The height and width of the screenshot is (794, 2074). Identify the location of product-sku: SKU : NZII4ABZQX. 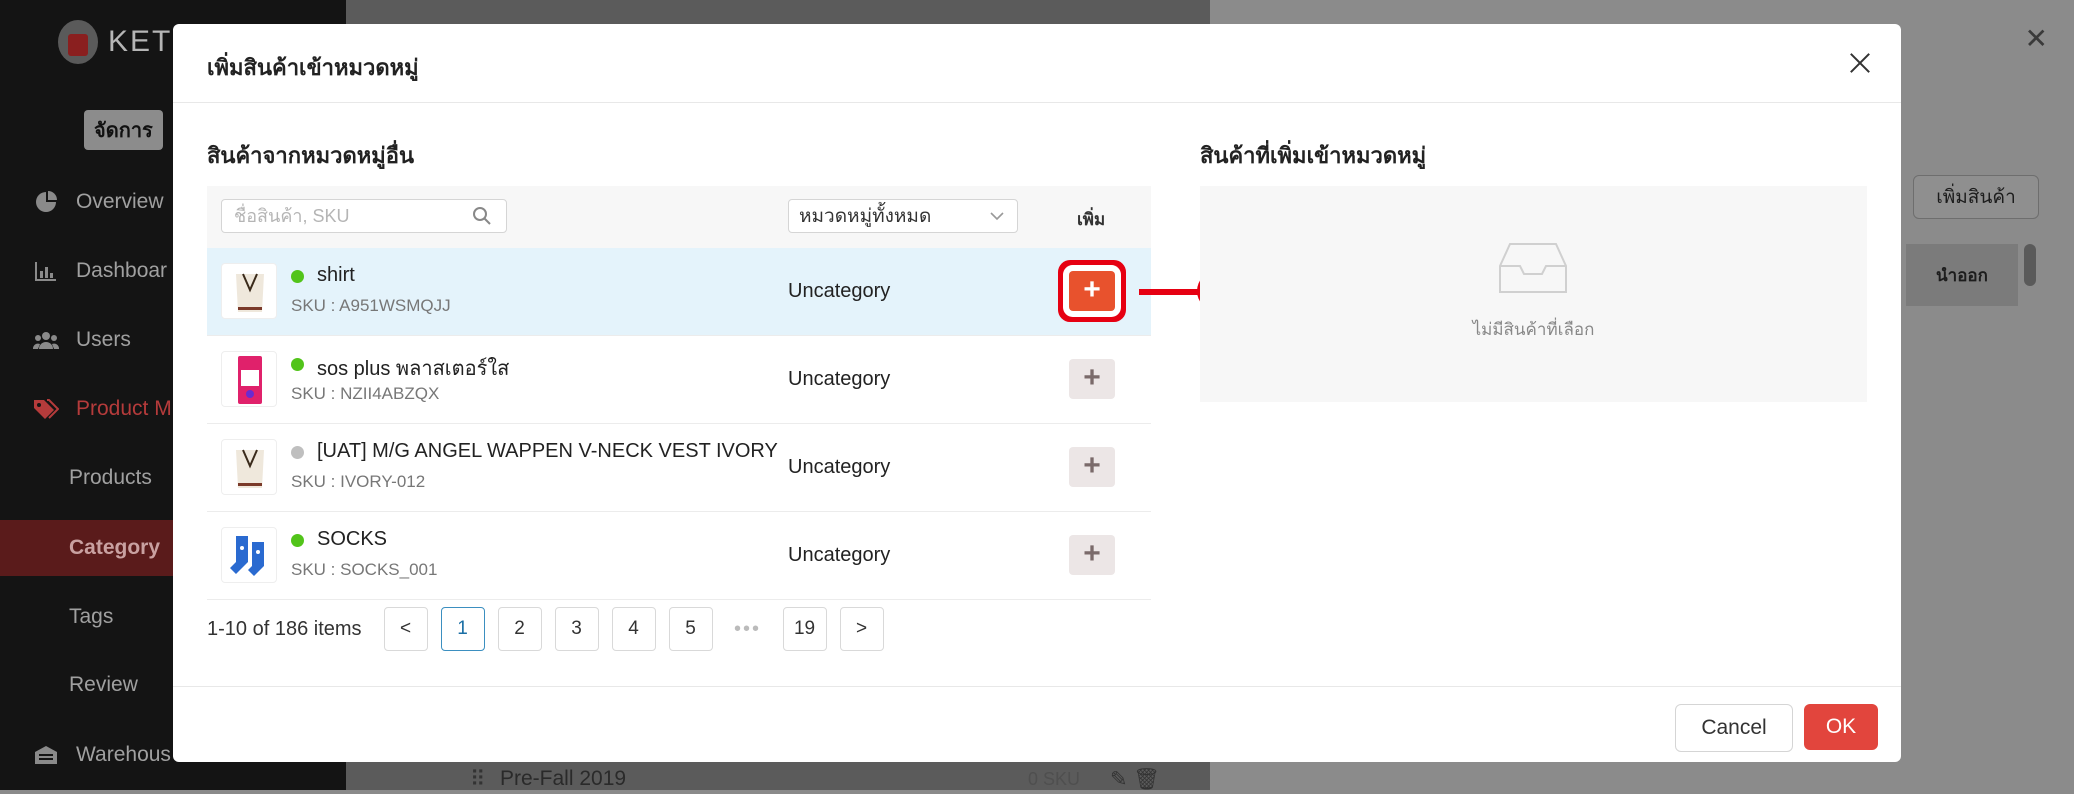
(365, 393).